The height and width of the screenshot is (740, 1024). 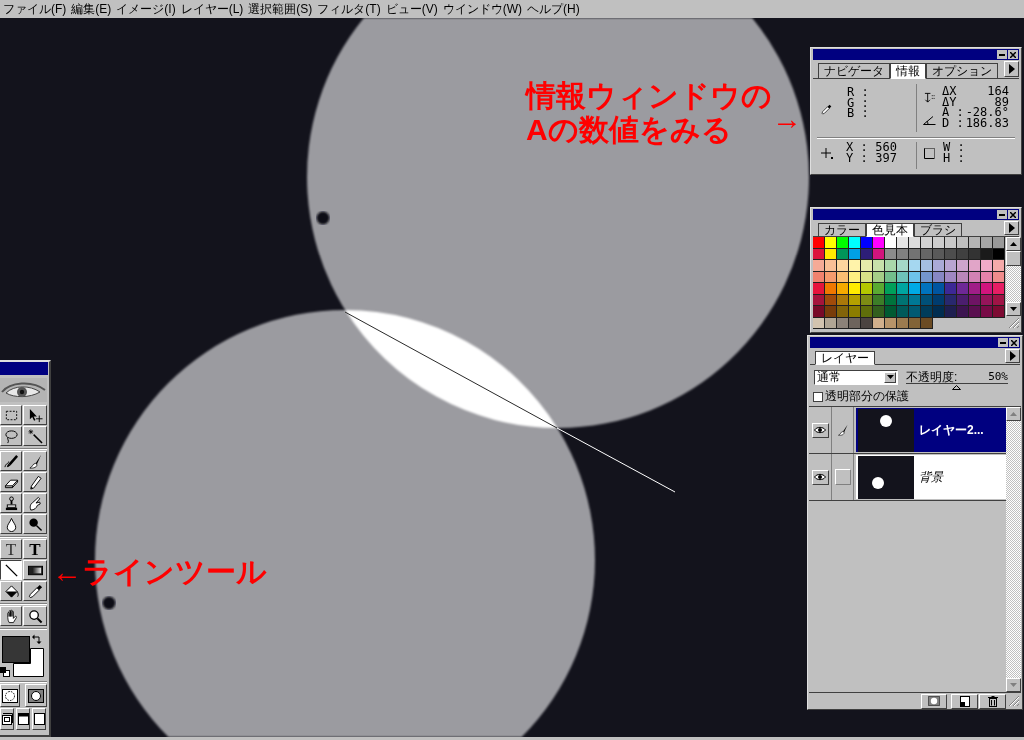 I want to click on menu-item: イメージ(I), so click(x=146, y=9).